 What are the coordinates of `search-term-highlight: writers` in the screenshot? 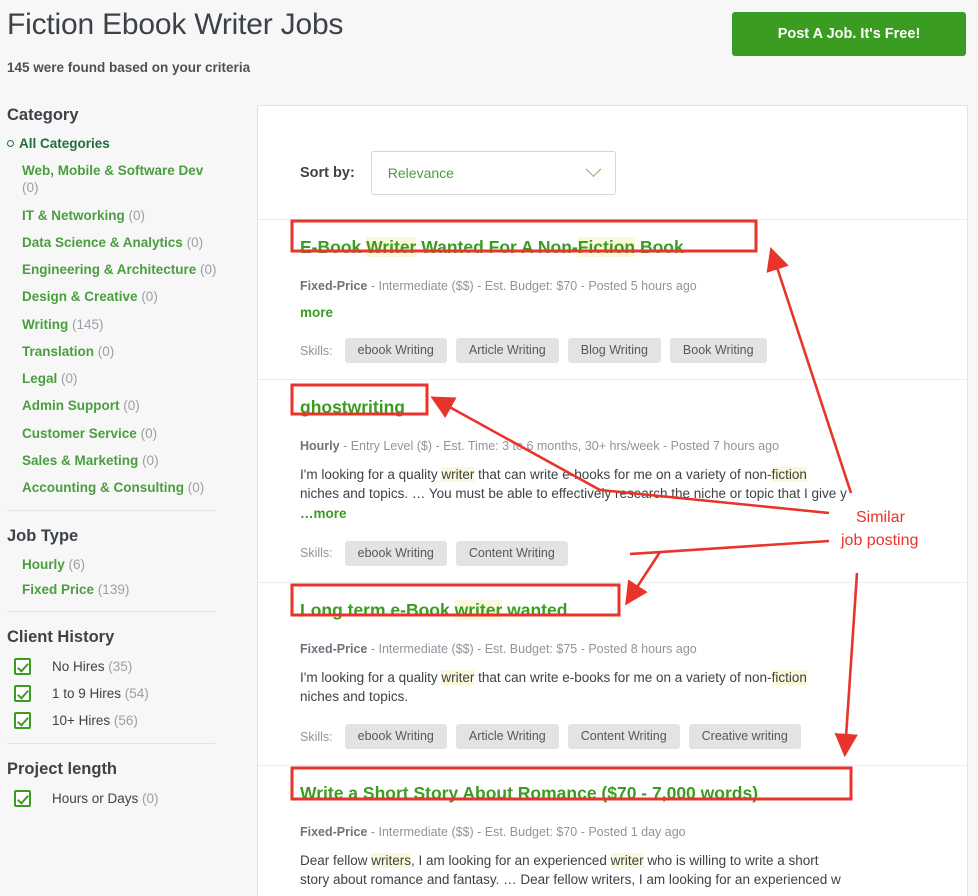 It's located at (391, 861).